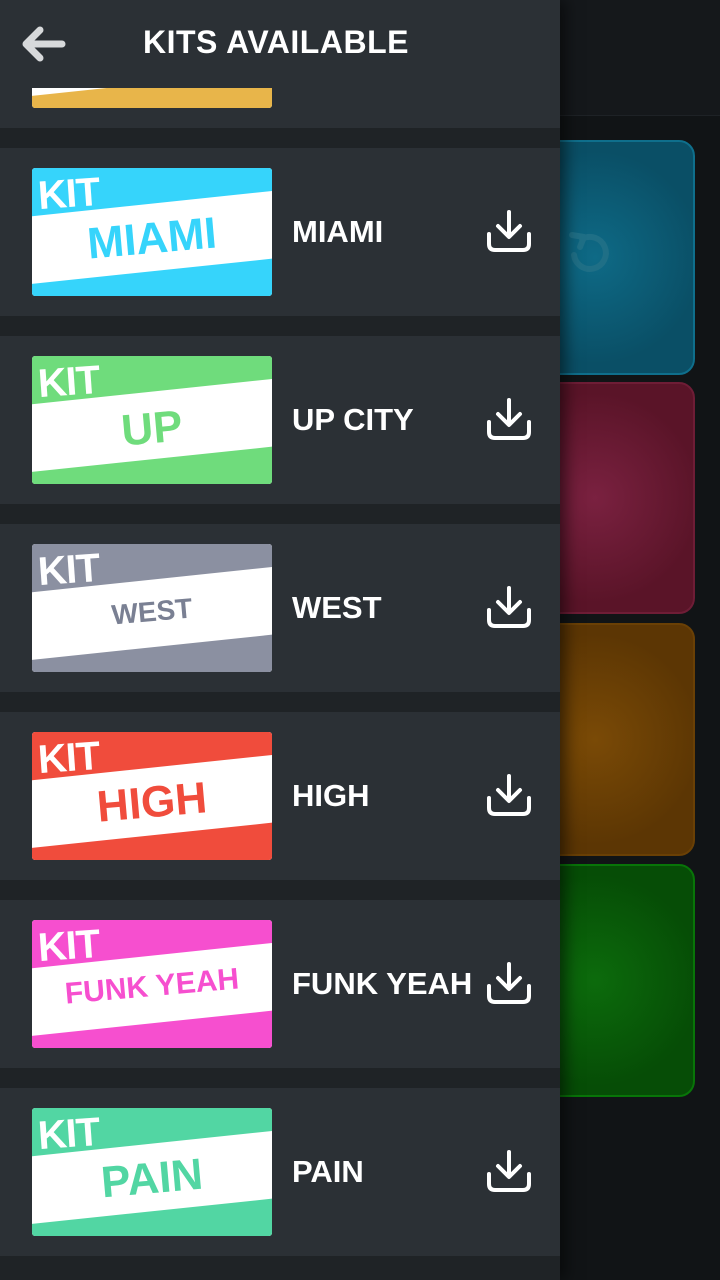  What do you see at coordinates (280, 796) in the screenshot?
I see `kit-row: KIT HIGH HIGH` at bounding box center [280, 796].